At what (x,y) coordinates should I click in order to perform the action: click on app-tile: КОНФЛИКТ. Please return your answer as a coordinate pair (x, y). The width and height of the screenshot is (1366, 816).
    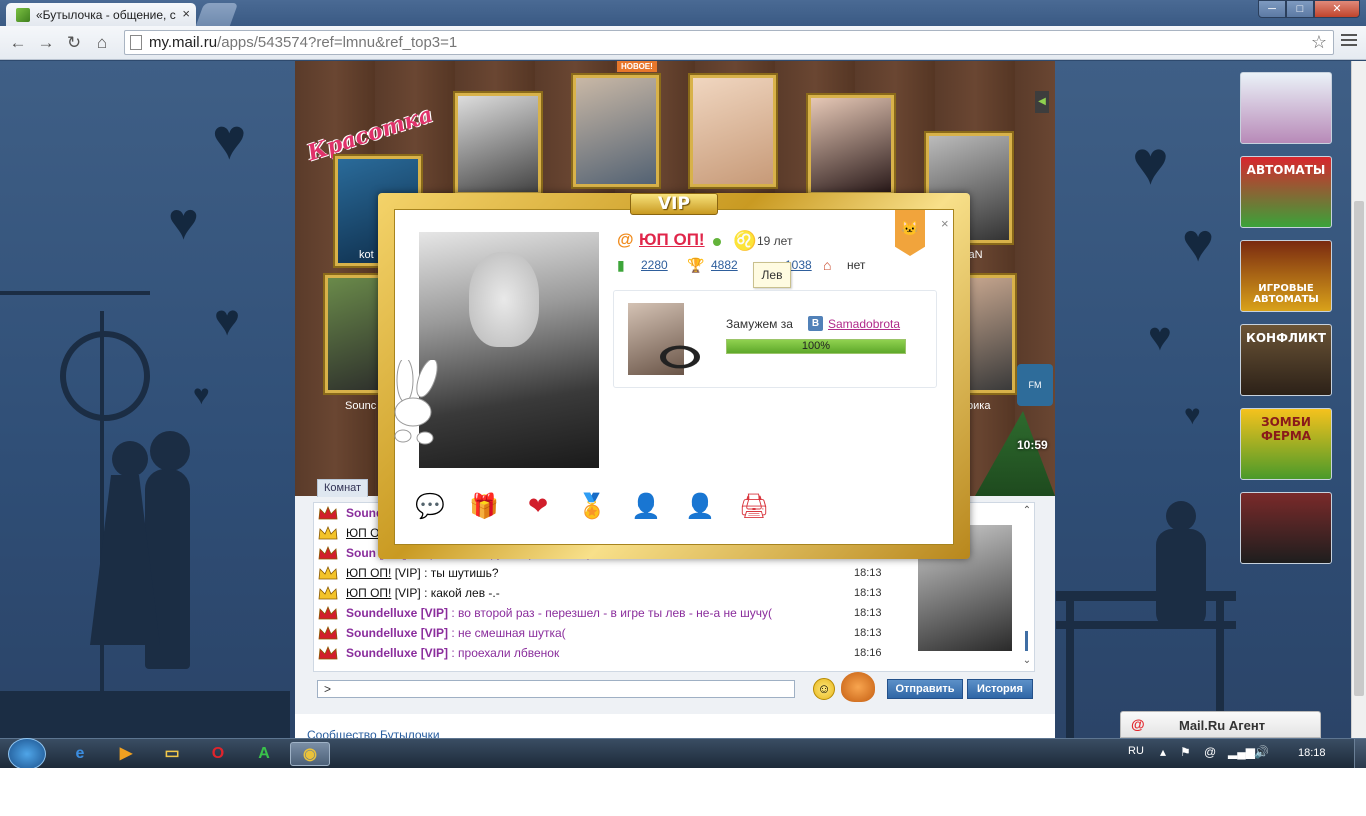
    Looking at the image, I should click on (1286, 360).